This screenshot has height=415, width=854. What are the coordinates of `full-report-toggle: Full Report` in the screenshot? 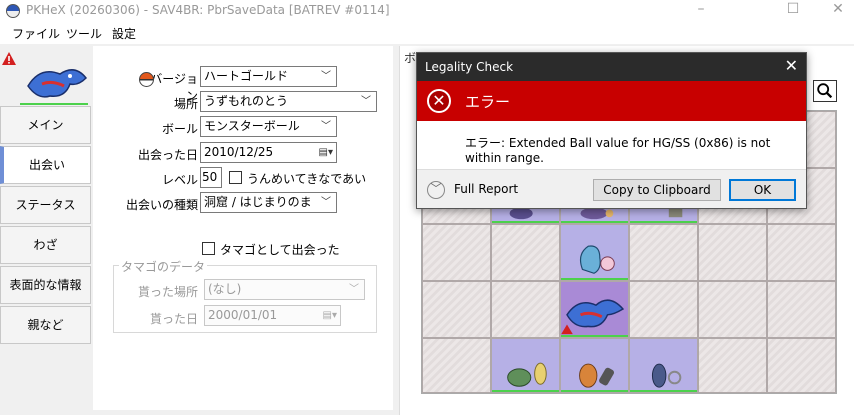 It's located at (486, 189).